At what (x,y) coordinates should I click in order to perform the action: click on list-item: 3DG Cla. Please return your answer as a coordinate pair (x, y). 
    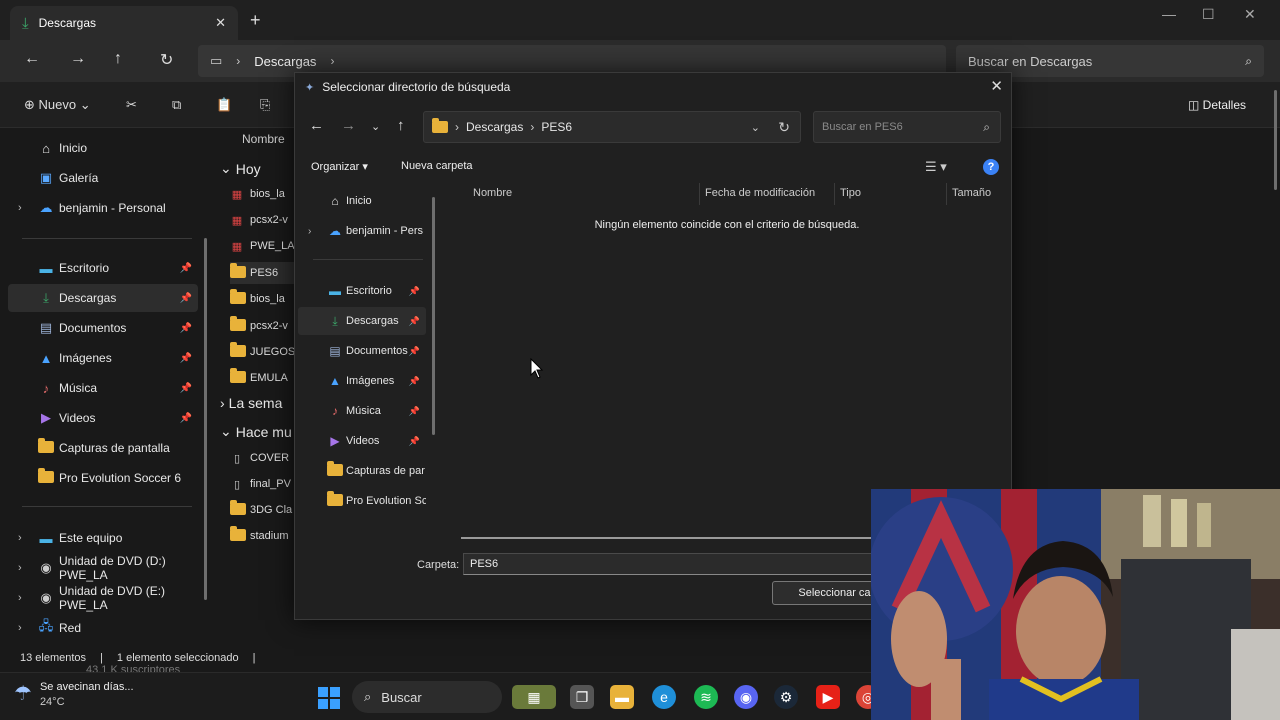
    Looking at the image, I should click on (267, 510).